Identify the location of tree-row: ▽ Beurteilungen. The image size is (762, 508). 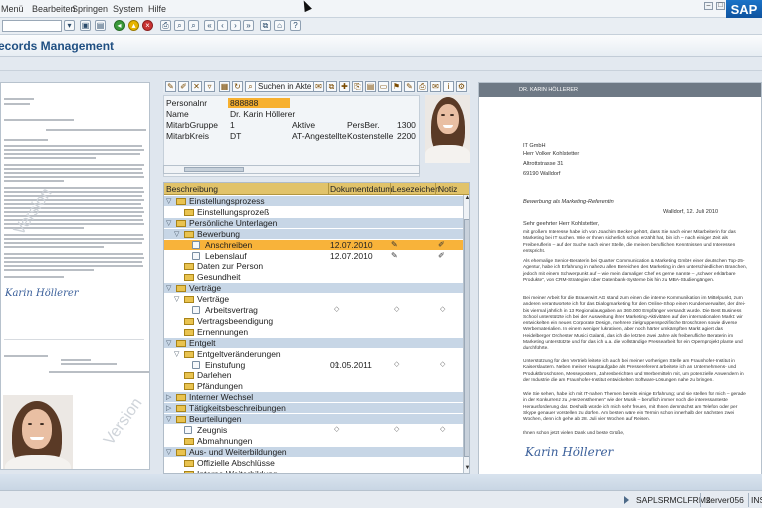
(313, 419).